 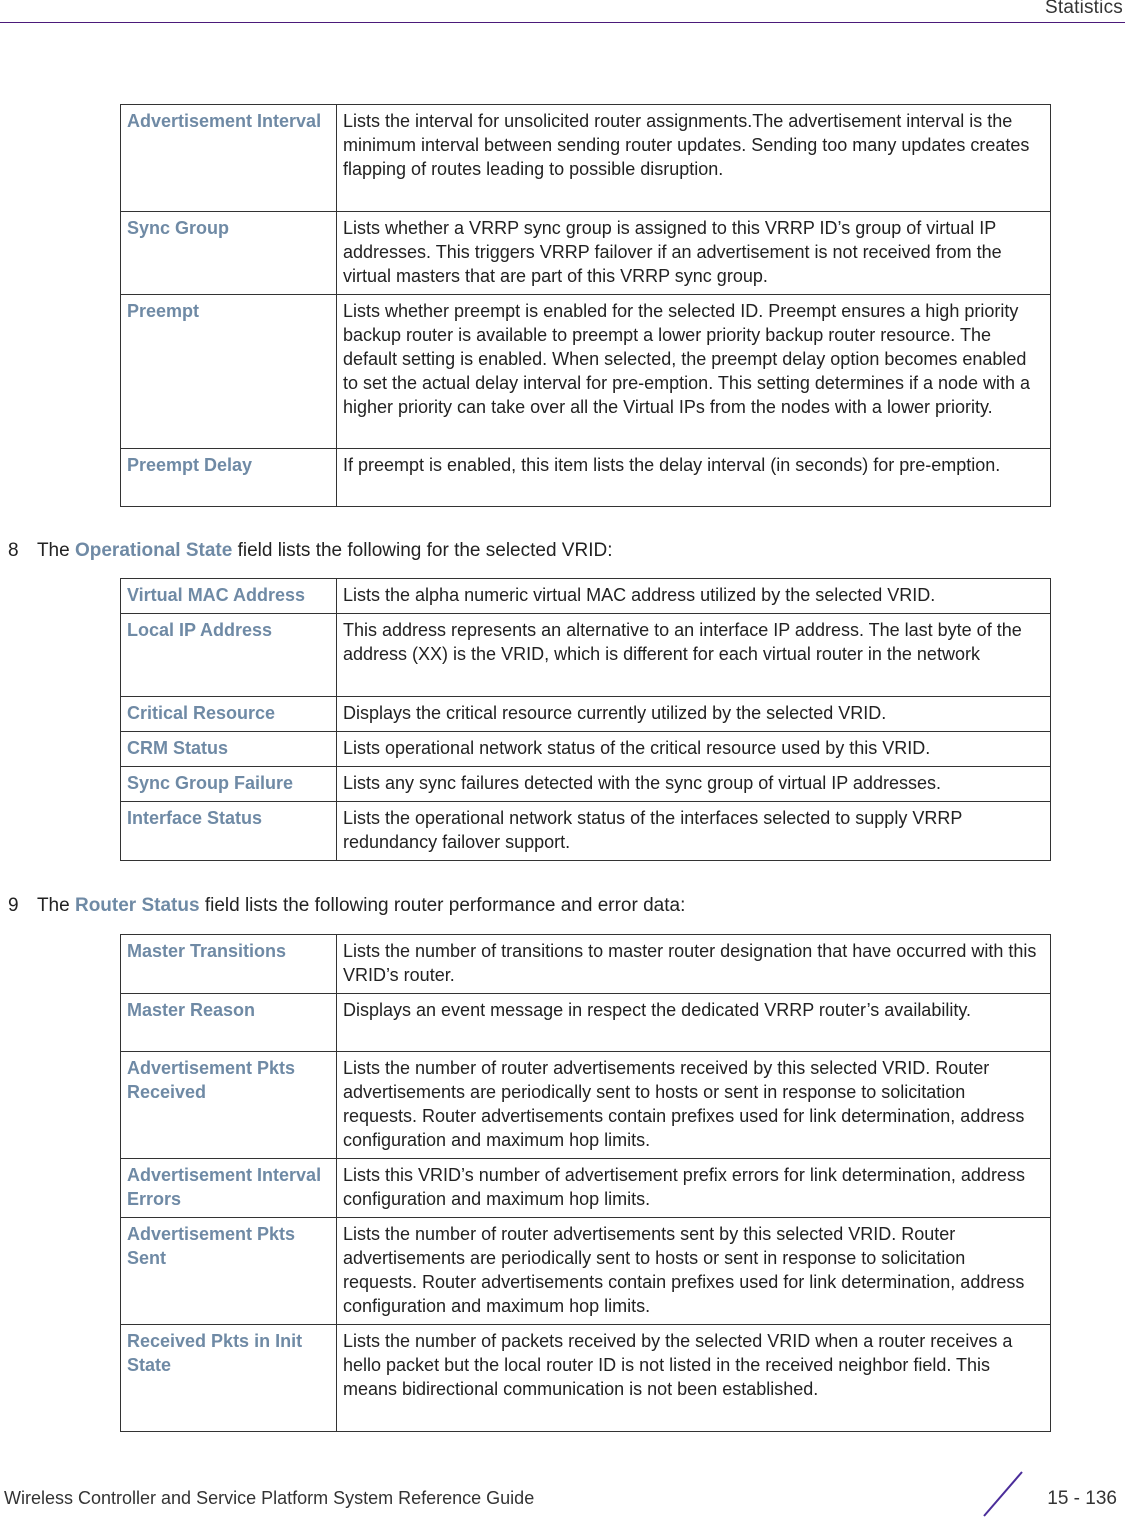 What do you see at coordinates (137, 905) in the screenshot?
I see `step-highlight: Router Status` at bounding box center [137, 905].